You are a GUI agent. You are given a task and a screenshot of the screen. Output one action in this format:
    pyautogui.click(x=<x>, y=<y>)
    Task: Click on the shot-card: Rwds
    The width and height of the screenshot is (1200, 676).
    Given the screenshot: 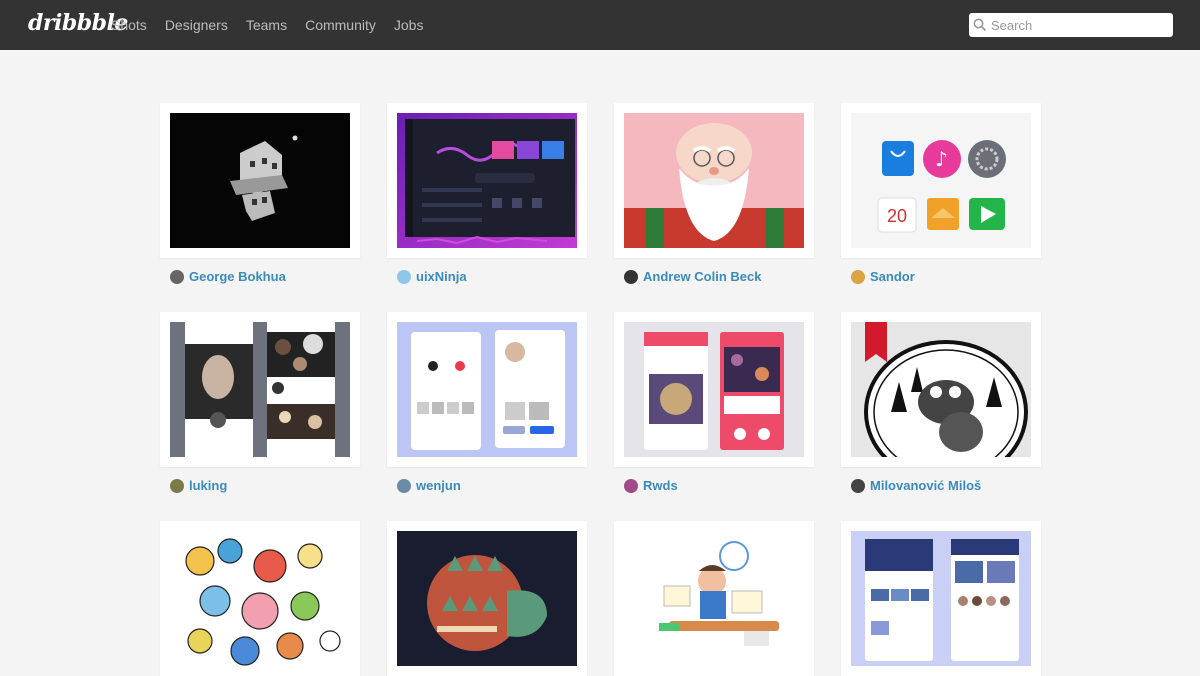 What is the action you would take?
    pyautogui.click(x=714, y=402)
    